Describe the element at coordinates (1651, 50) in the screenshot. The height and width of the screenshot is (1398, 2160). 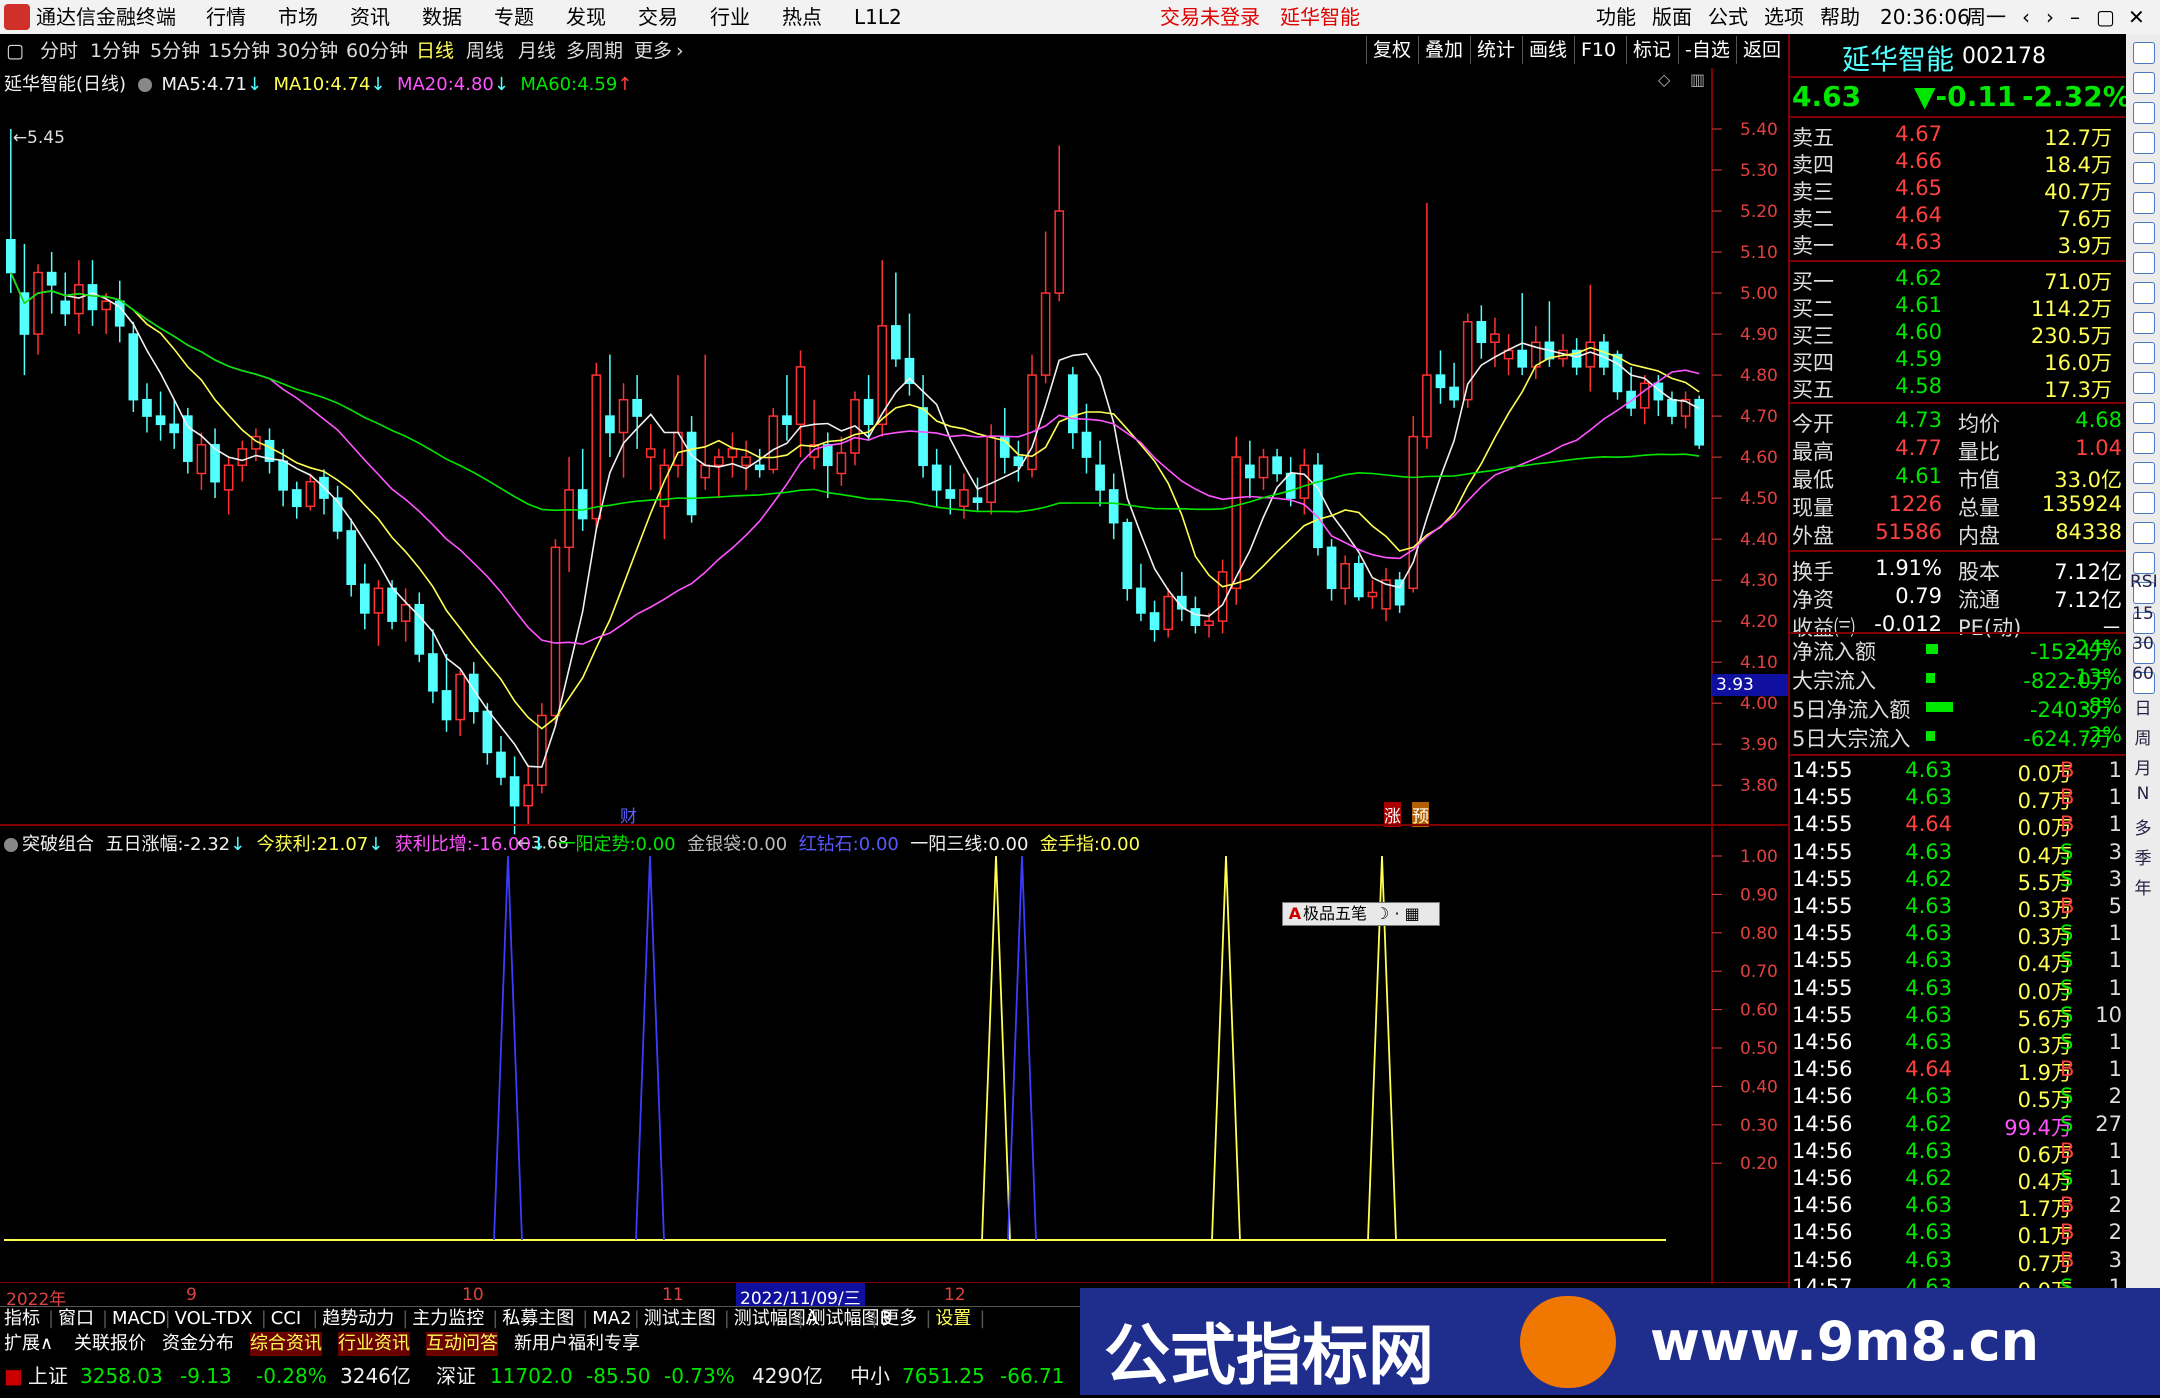
I see `btn-mark: 标记` at that location.